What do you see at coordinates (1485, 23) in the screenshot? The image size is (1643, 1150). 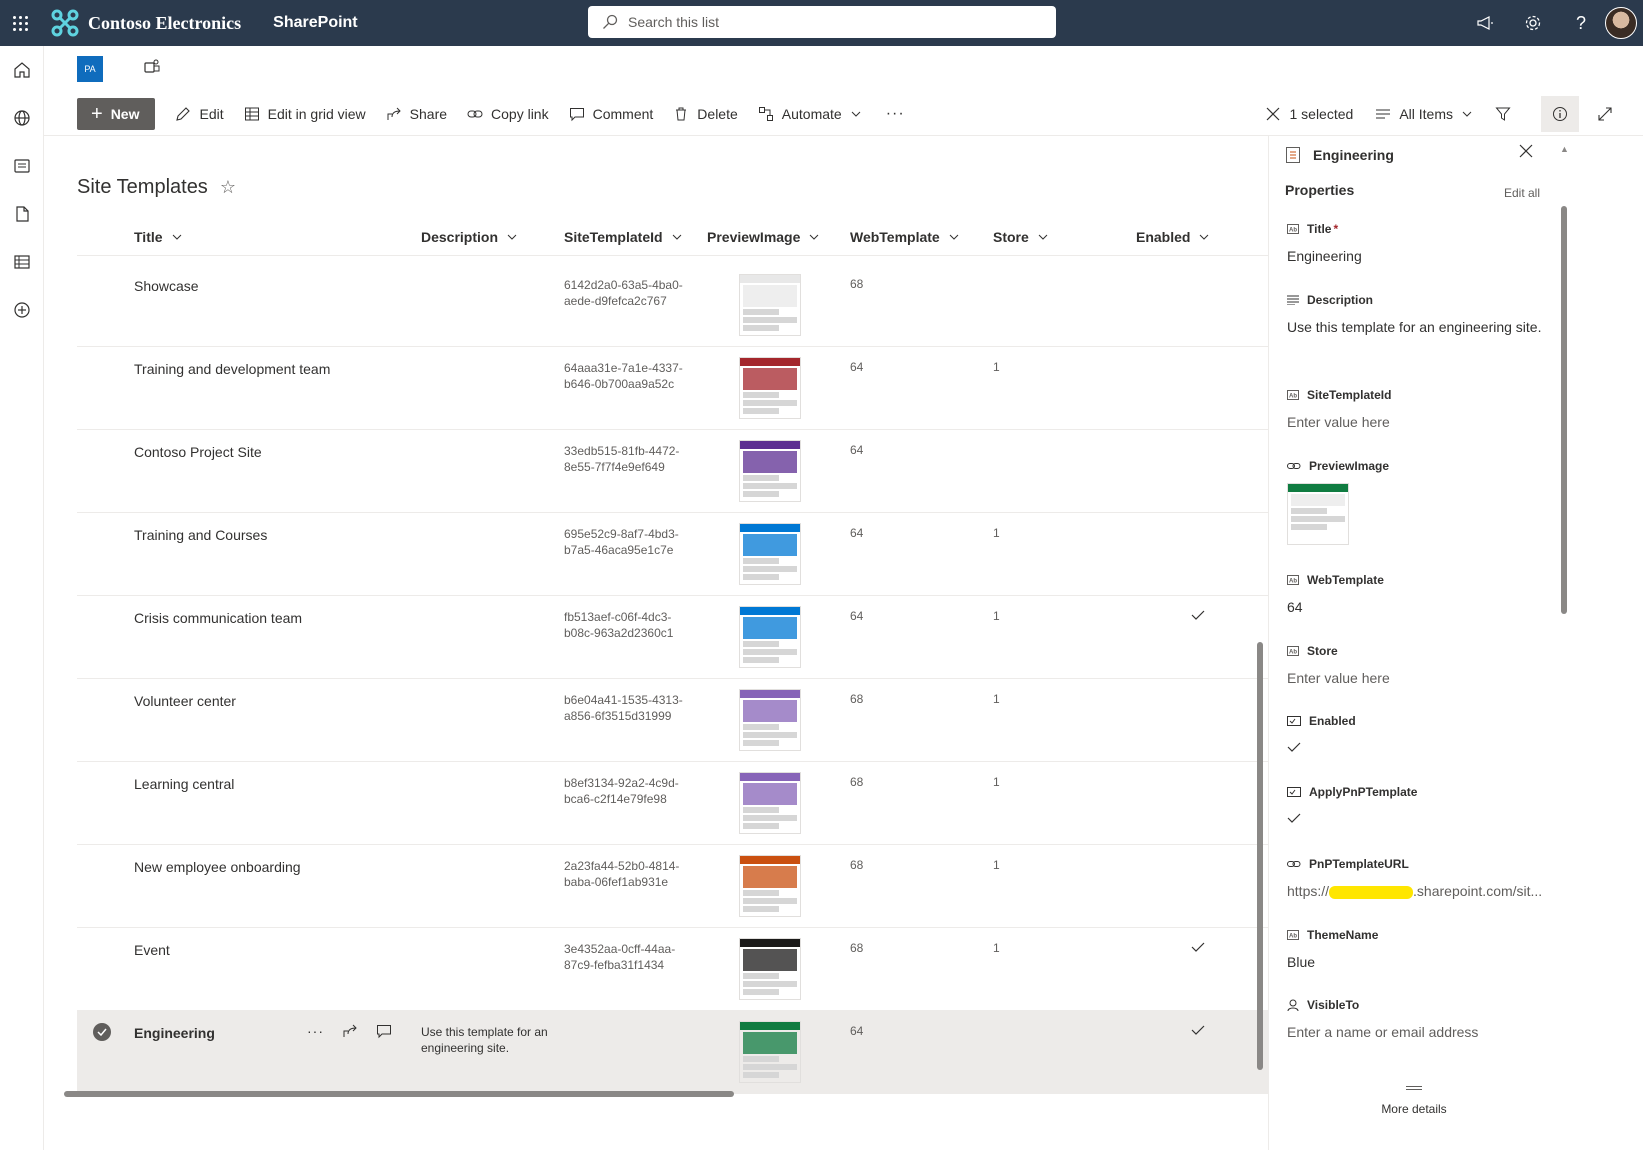 I see `megaphone-icon` at bounding box center [1485, 23].